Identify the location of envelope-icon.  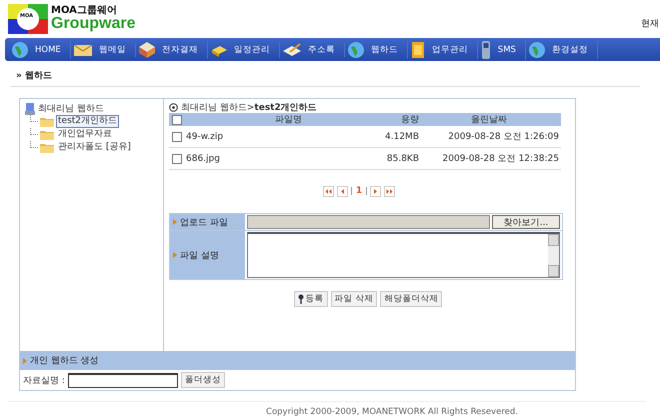
(82, 49).